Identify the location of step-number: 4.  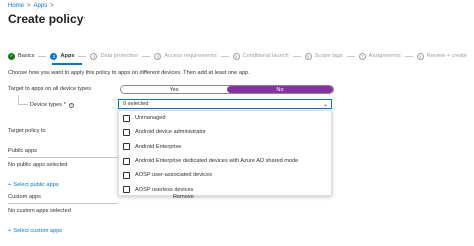
(158, 56).